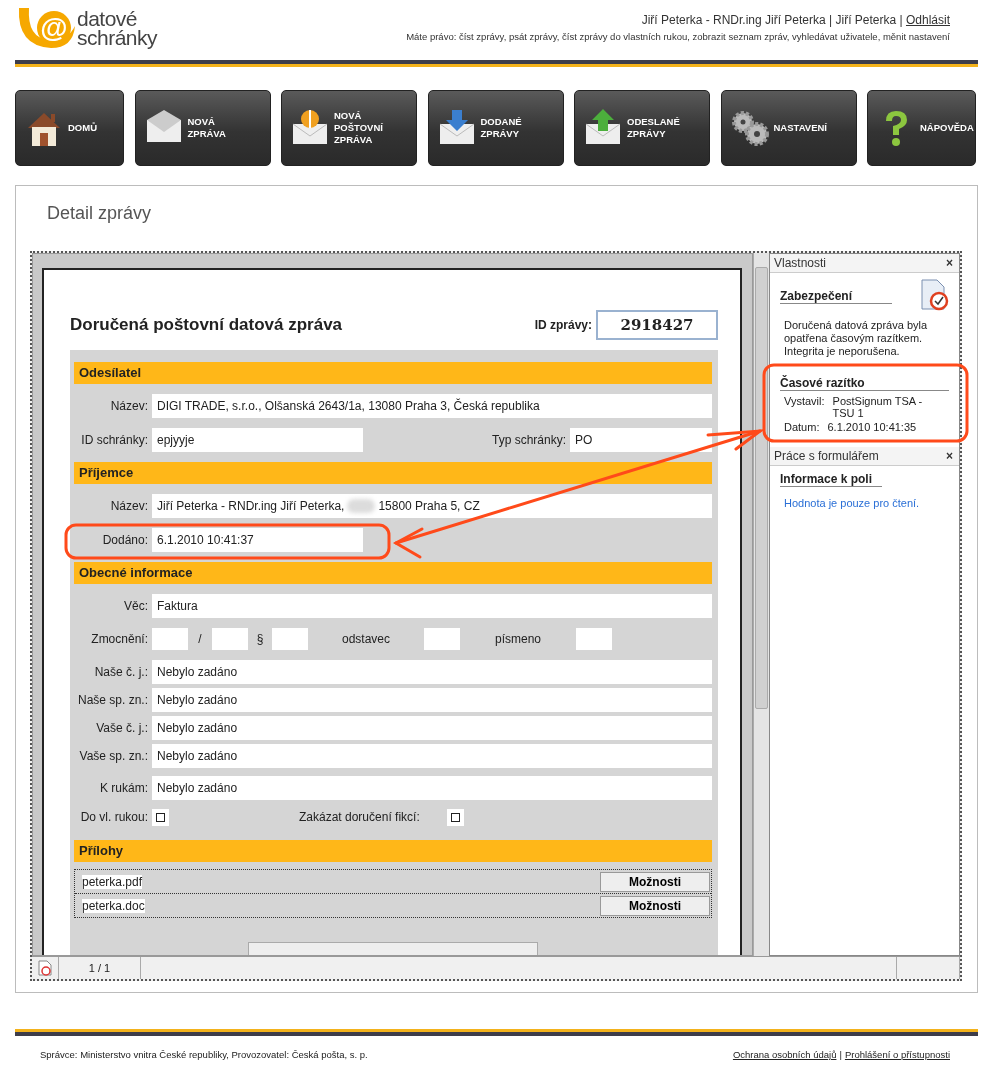  Describe the element at coordinates (528, 440) in the screenshot. I see `field-label: Typ schránky:` at that location.